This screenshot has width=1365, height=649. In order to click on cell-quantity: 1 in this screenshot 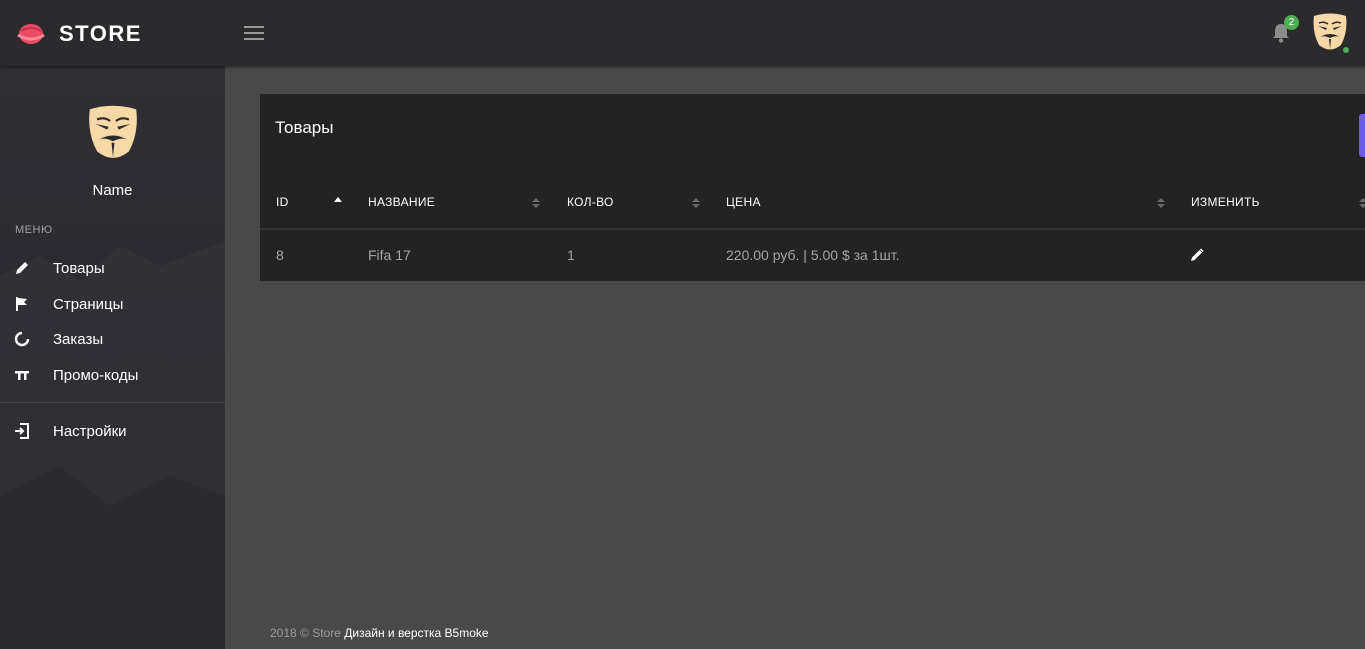, I will do `click(571, 255)`.